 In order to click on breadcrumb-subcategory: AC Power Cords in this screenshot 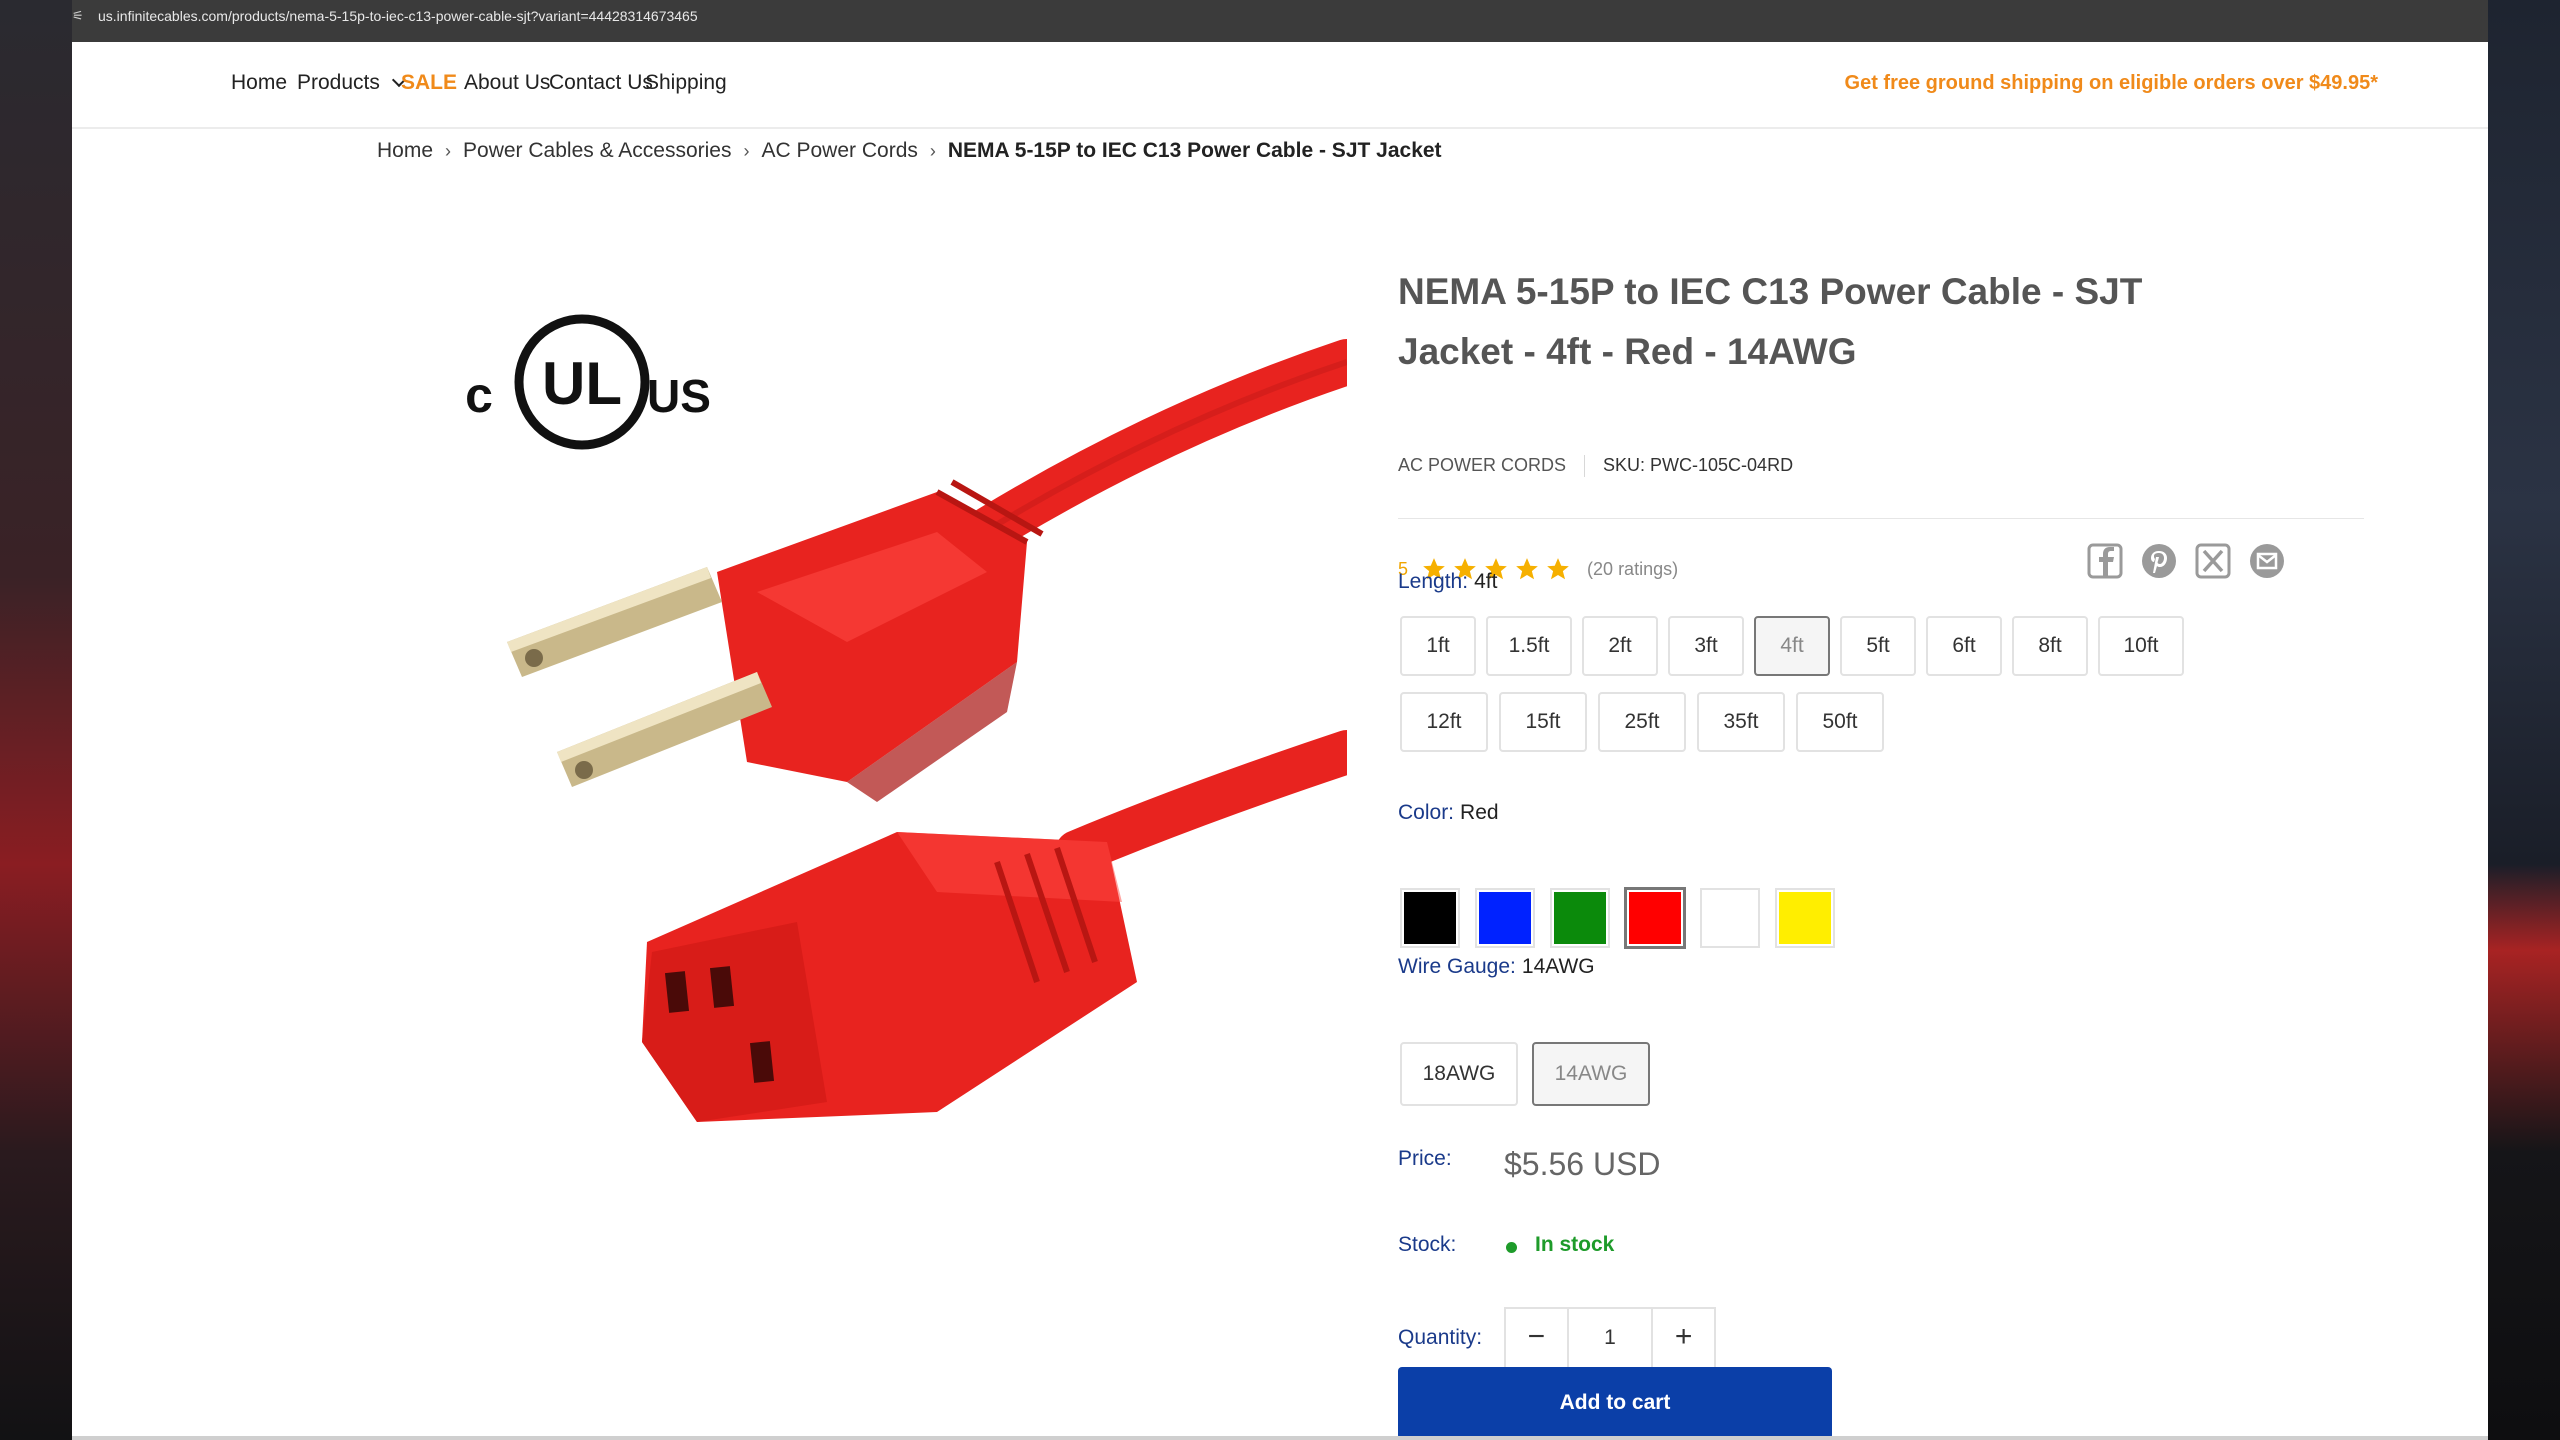, I will do `click(839, 150)`.